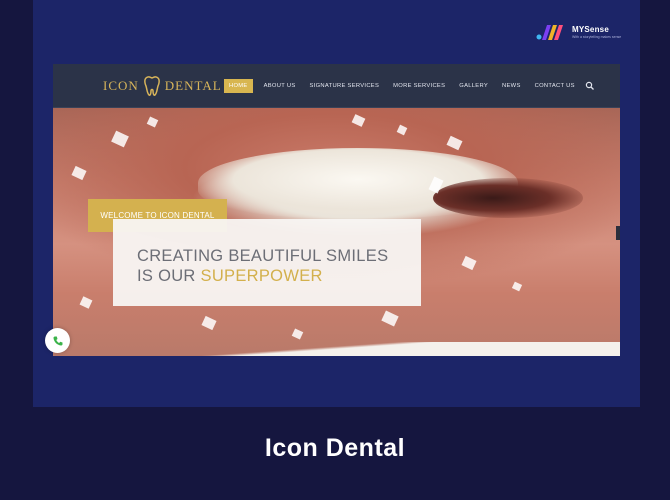 The height and width of the screenshot is (500, 670). Describe the element at coordinates (280, 86) in the screenshot. I see `menu-item-about-us: ABOUT US` at that location.